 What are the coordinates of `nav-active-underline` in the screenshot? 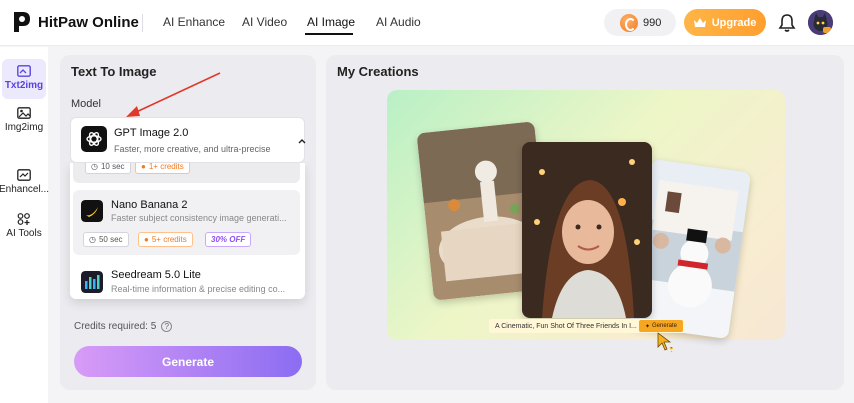 It's located at (329, 34).